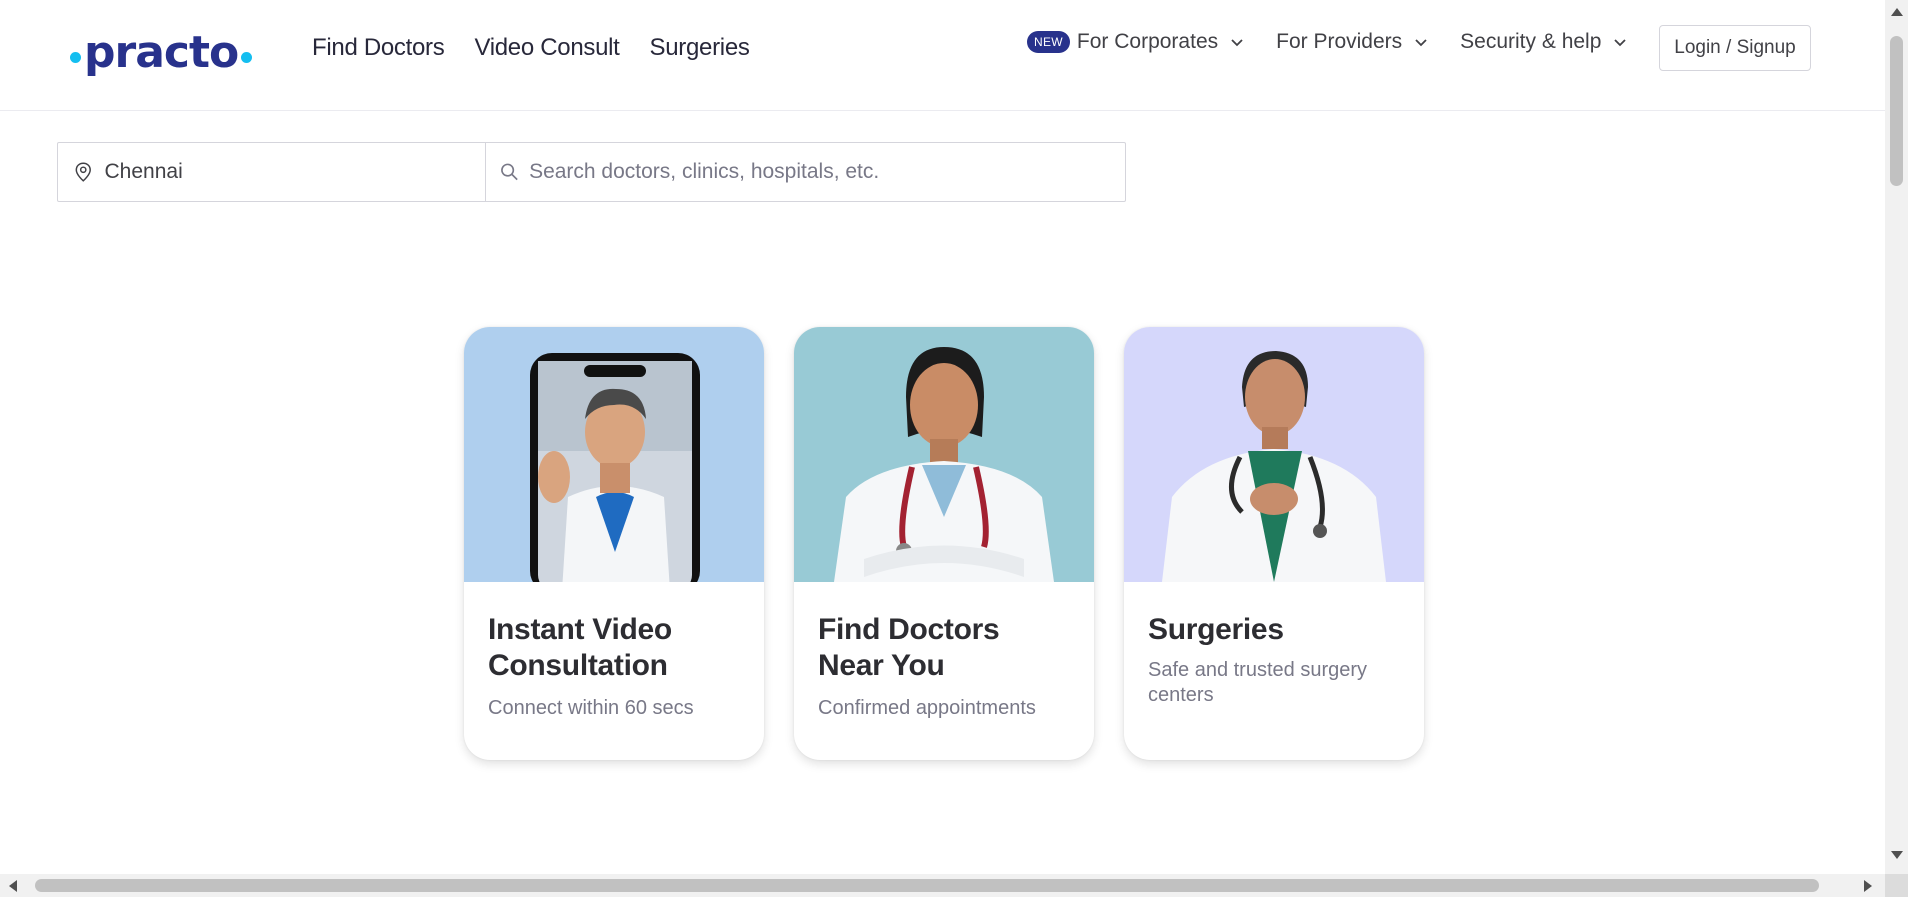 The height and width of the screenshot is (897, 1908). Describe the element at coordinates (83, 172) in the screenshot. I see `location-pin-icon` at that location.